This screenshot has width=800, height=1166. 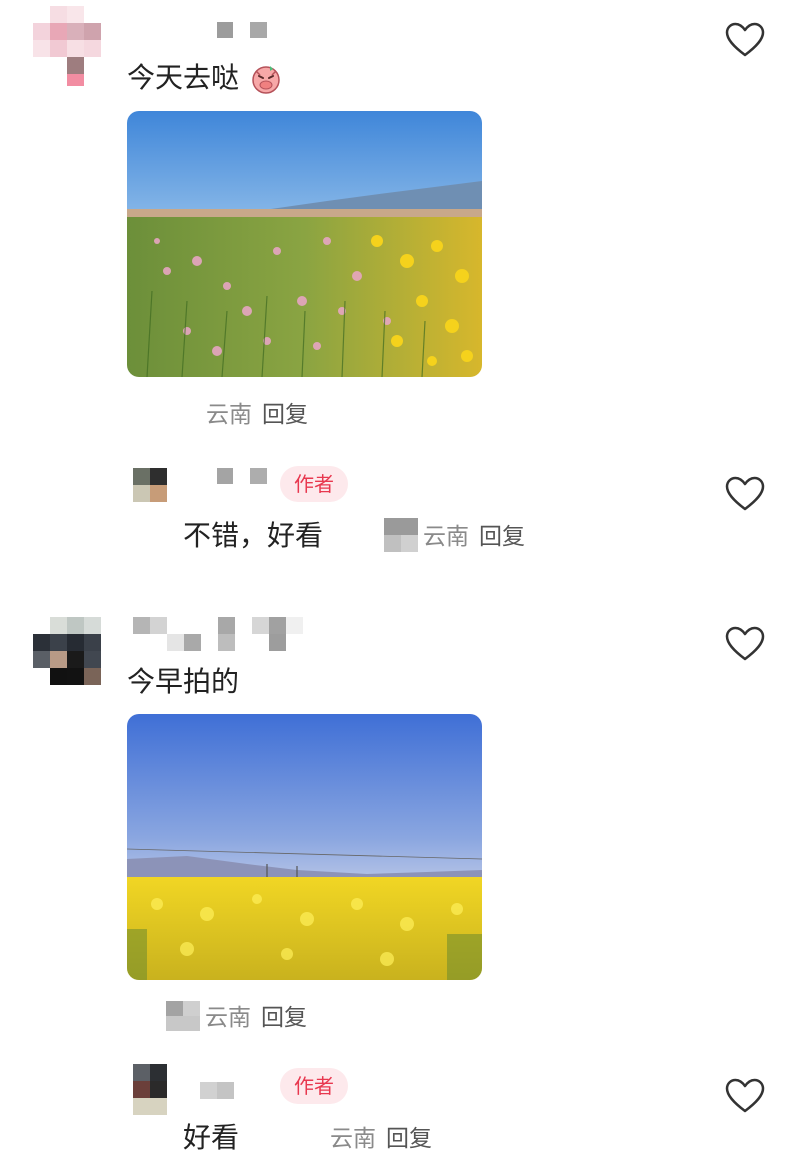 What do you see at coordinates (204, 78) in the screenshot?
I see `comment-text: 今天去哒` at bounding box center [204, 78].